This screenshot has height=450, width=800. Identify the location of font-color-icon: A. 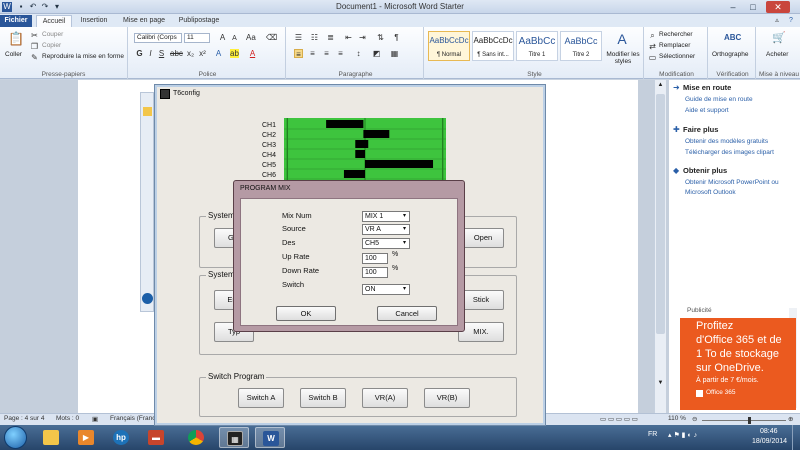
(252, 53).